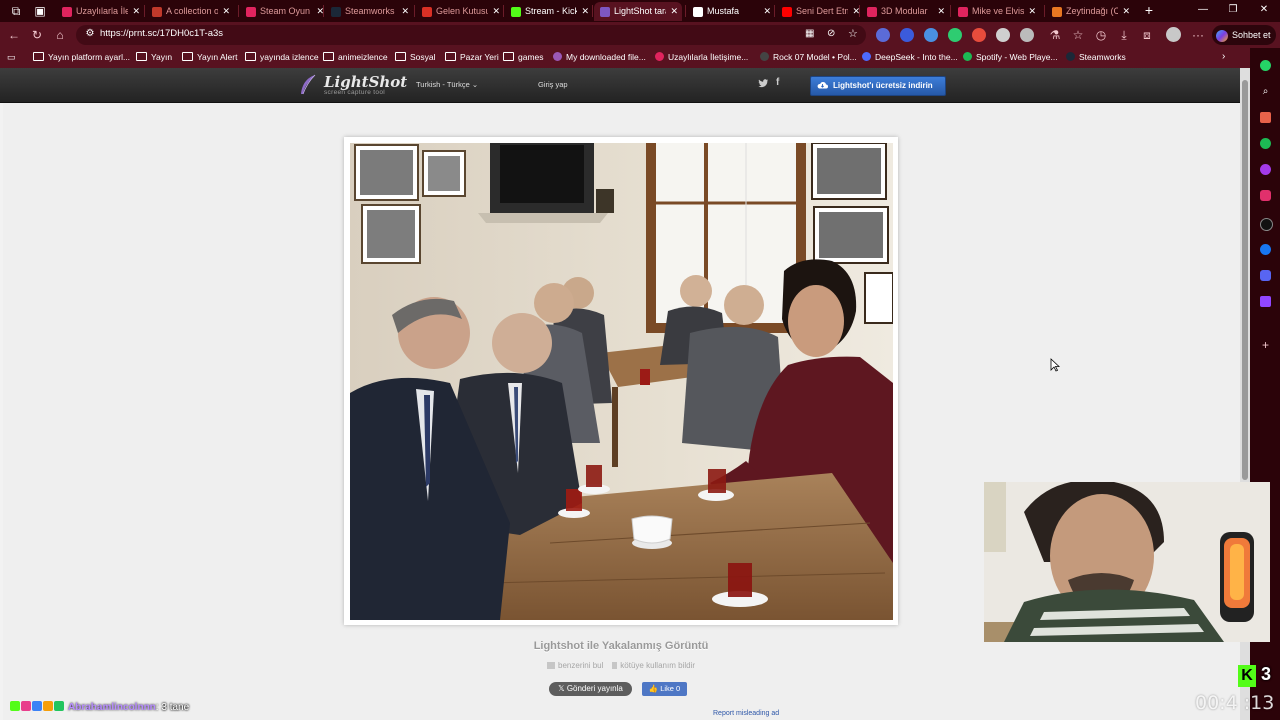 The width and height of the screenshot is (1280, 720). I want to click on tab-label: 3D Modular, so click(904, 11).